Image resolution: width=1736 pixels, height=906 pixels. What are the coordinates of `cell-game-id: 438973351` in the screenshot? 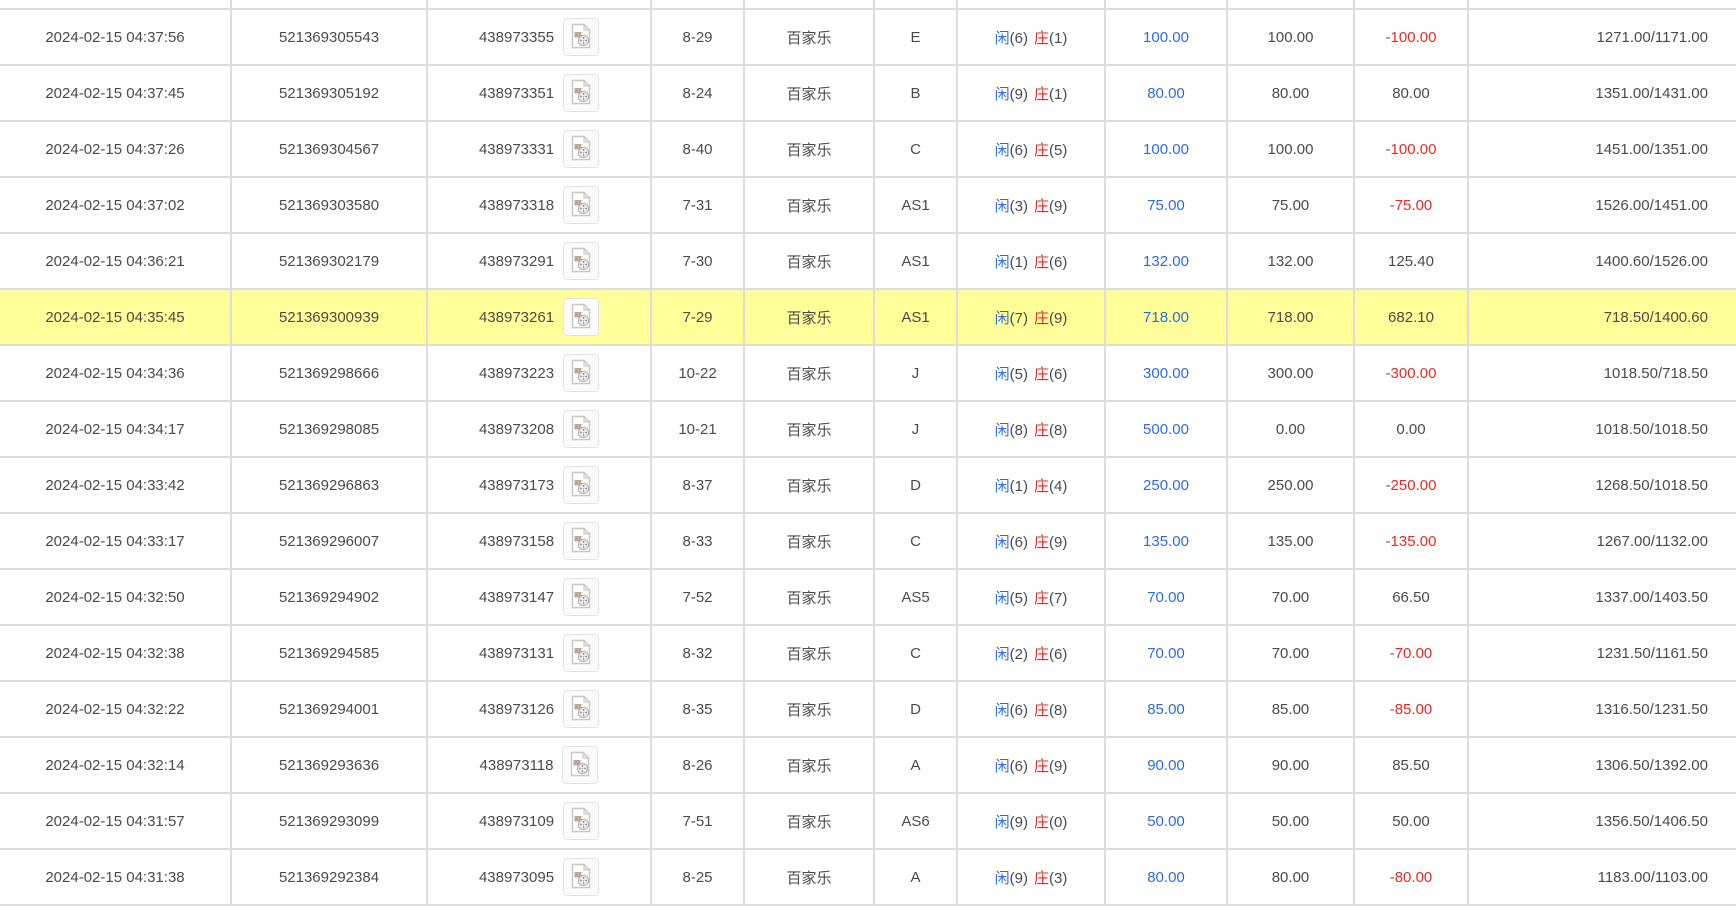 It's located at (539, 93).